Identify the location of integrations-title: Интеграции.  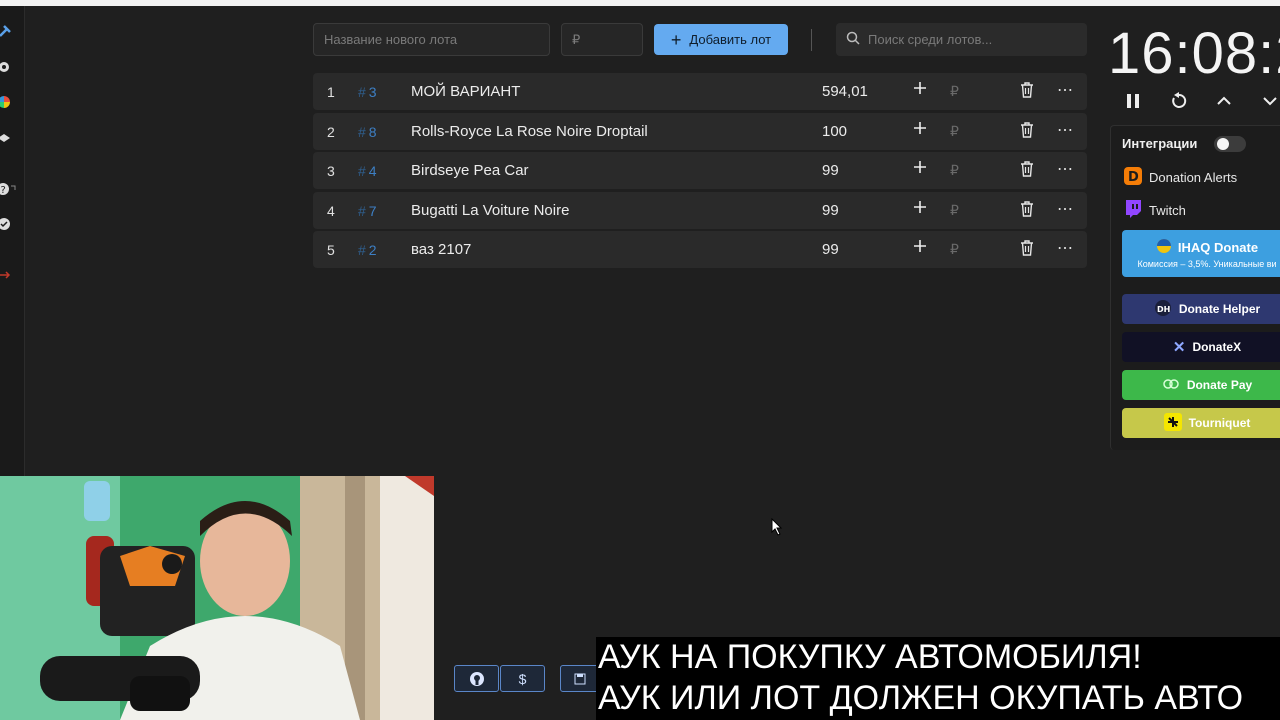
(1160, 143).